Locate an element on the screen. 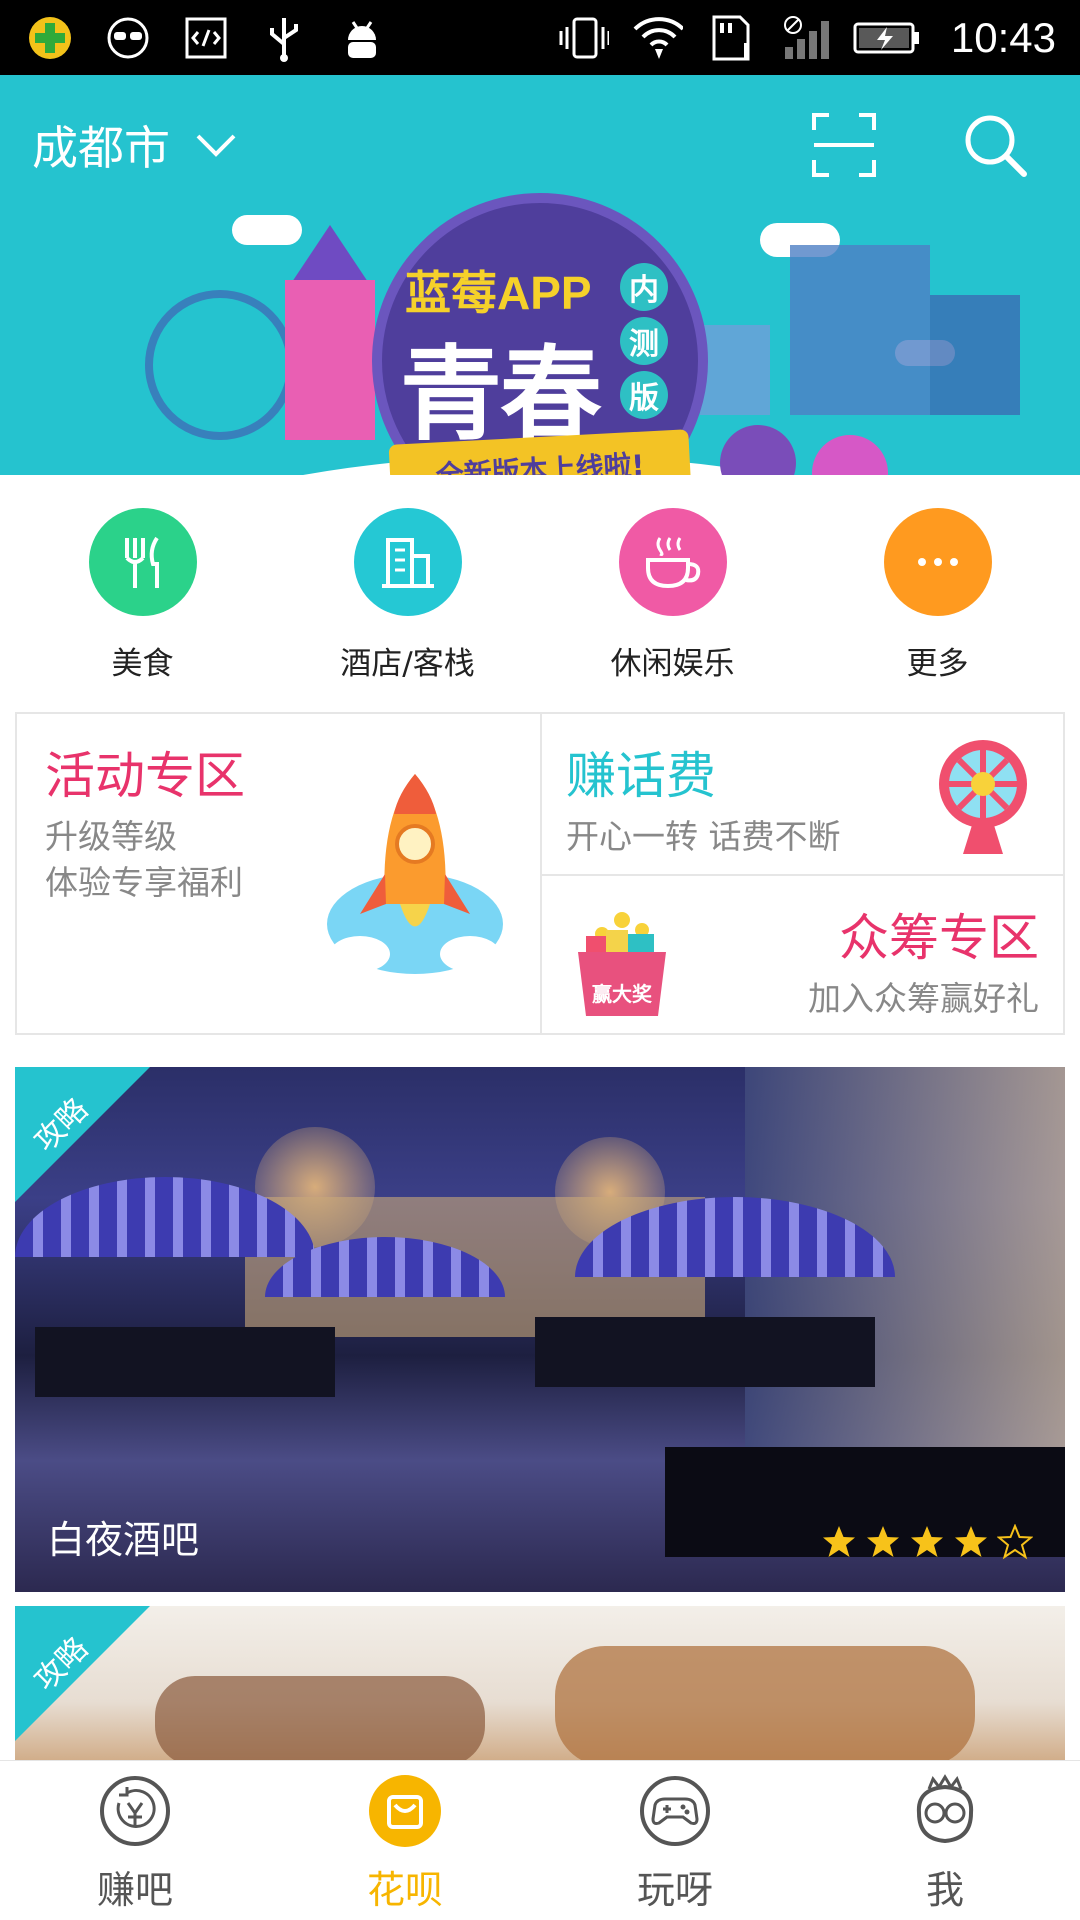 The height and width of the screenshot is (1920, 1080). banner-tags: 内 测 版 is located at coordinates (644, 341).